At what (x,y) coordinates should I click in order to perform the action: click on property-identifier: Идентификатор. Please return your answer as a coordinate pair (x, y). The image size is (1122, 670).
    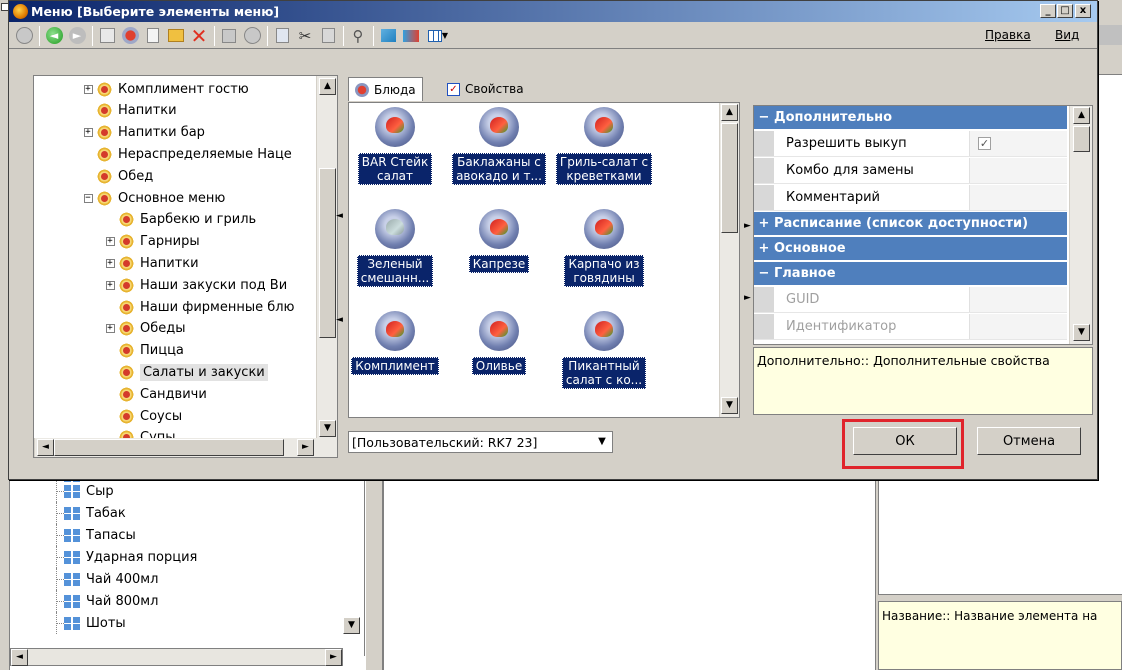
    Looking at the image, I should click on (910, 327).